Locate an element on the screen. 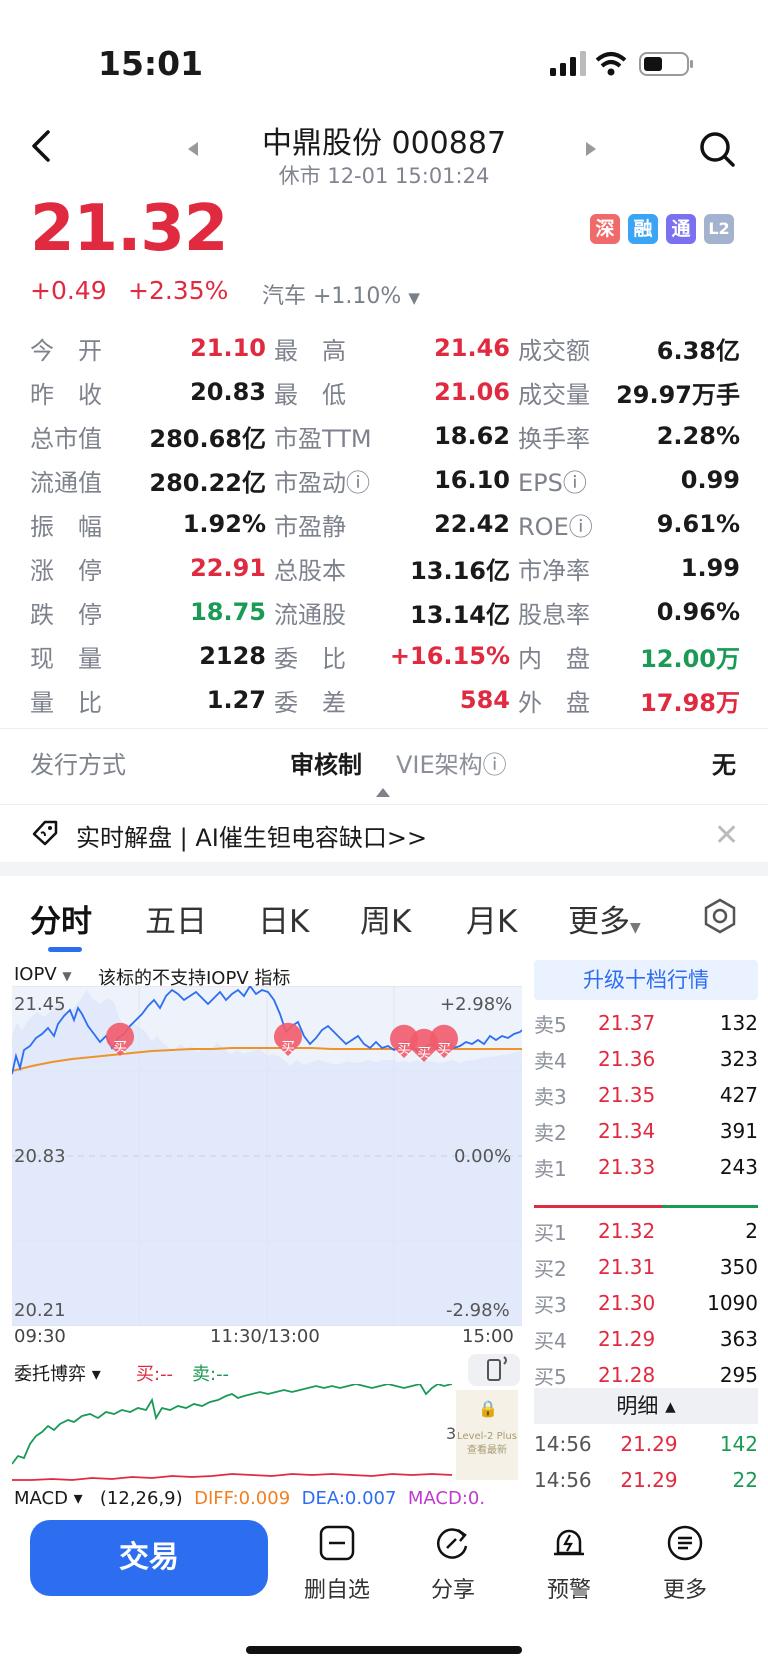  time-end: 15:00 is located at coordinates (488, 1336).